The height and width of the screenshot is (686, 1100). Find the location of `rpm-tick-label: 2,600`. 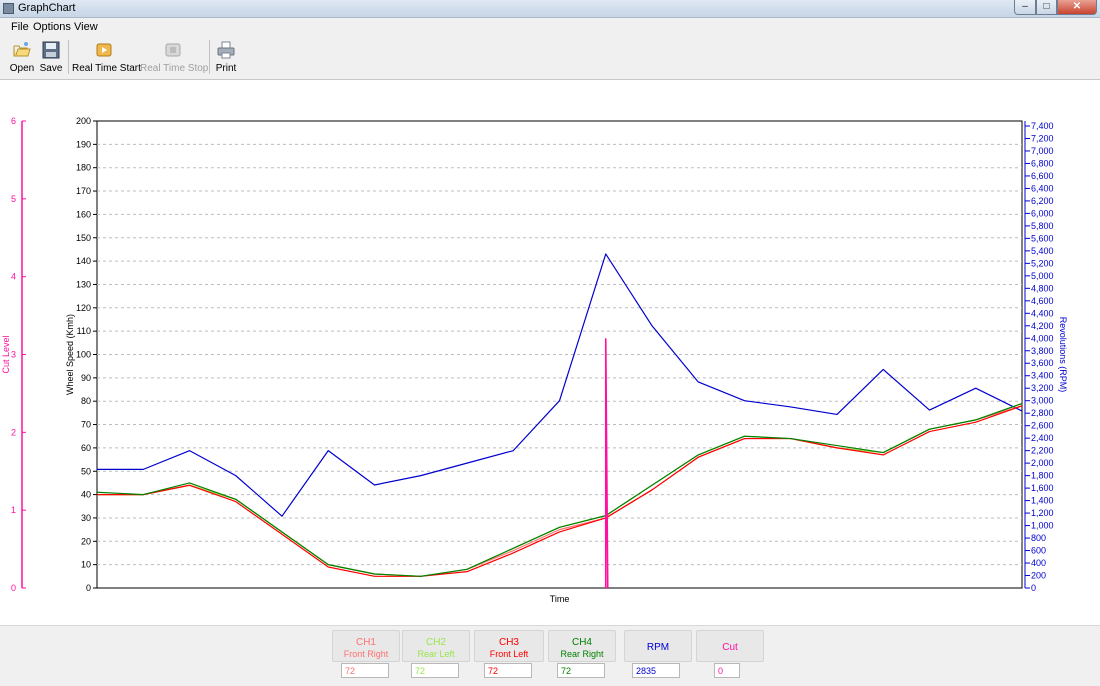

rpm-tick-label: 2,600 is located at coordinates (1042, 426).